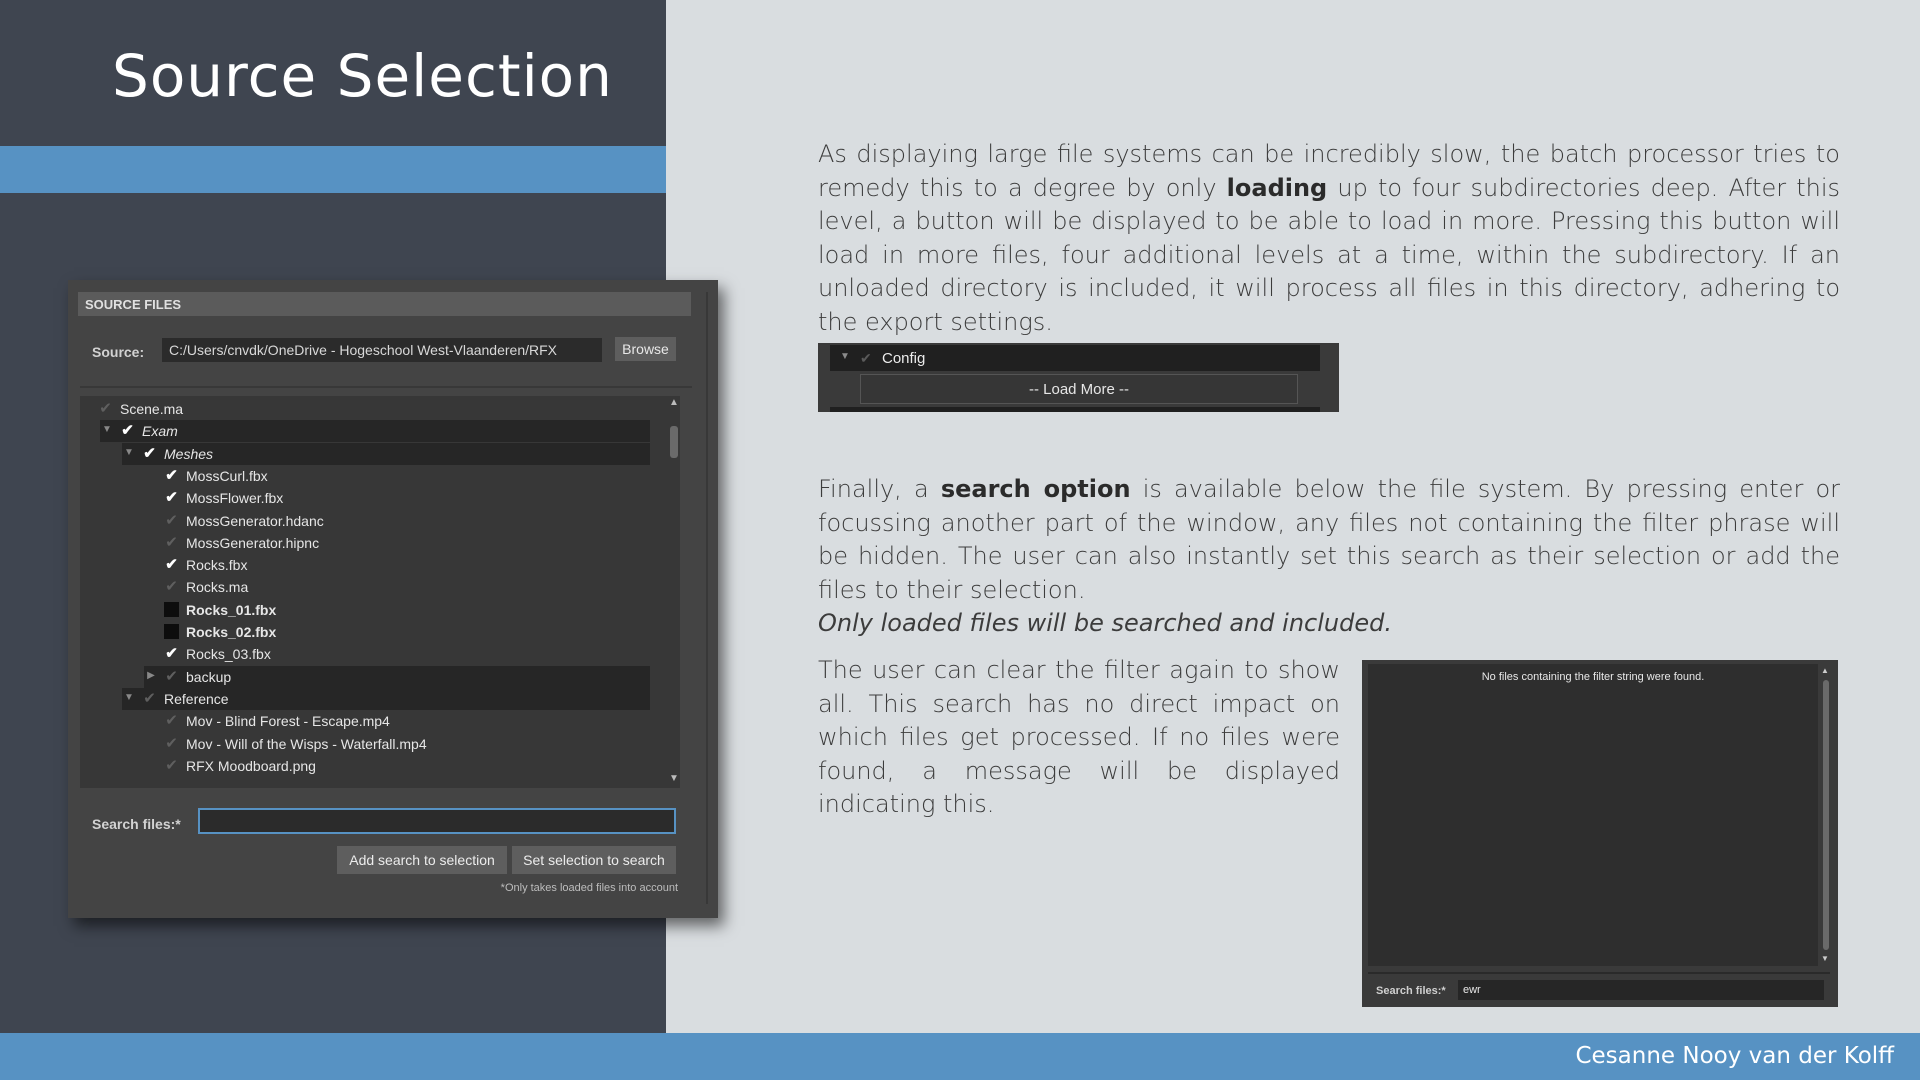 This screenshot has height=1080, width=1920. Describe the element at coordinates (253, 542) in the screenshot. I see `tree-item-label: MossGenerator.hipnc` at that location.